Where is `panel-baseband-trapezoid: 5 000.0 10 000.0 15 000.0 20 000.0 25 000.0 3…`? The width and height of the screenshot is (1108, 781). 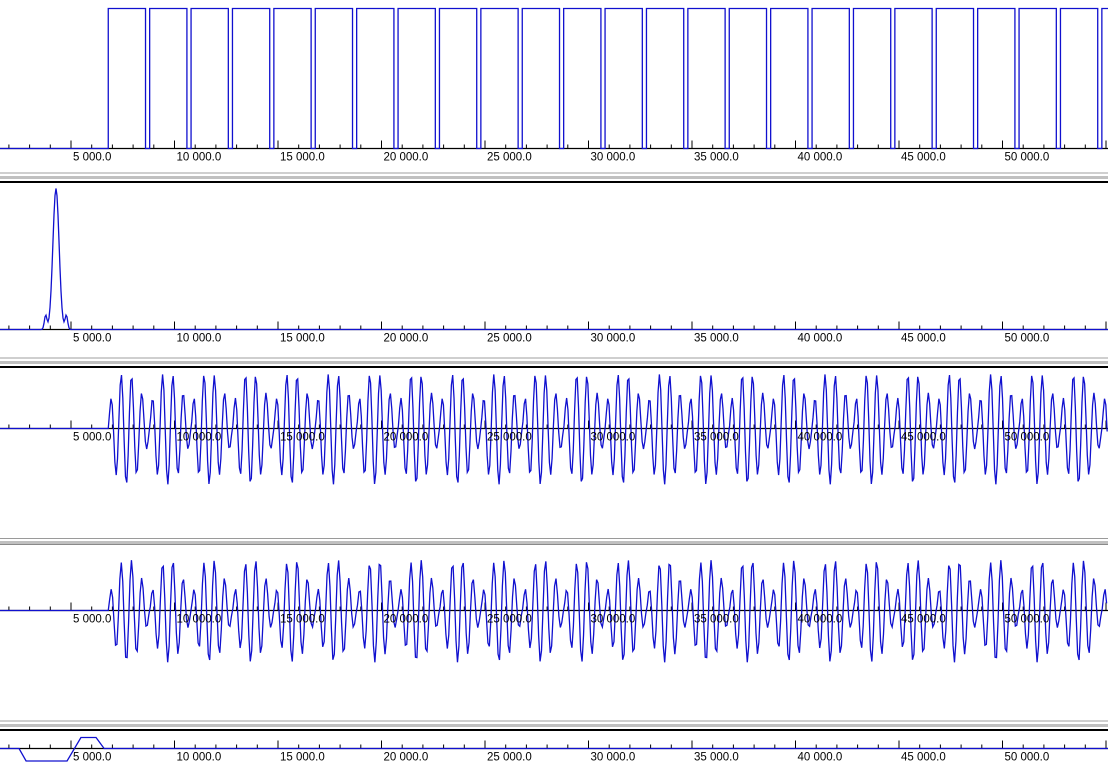
panel-baseband-trapezoid: 5 000.0 10 000.0 15 000.0 20 000.0 25 000.0 3… is located at coordinates (554, 756).